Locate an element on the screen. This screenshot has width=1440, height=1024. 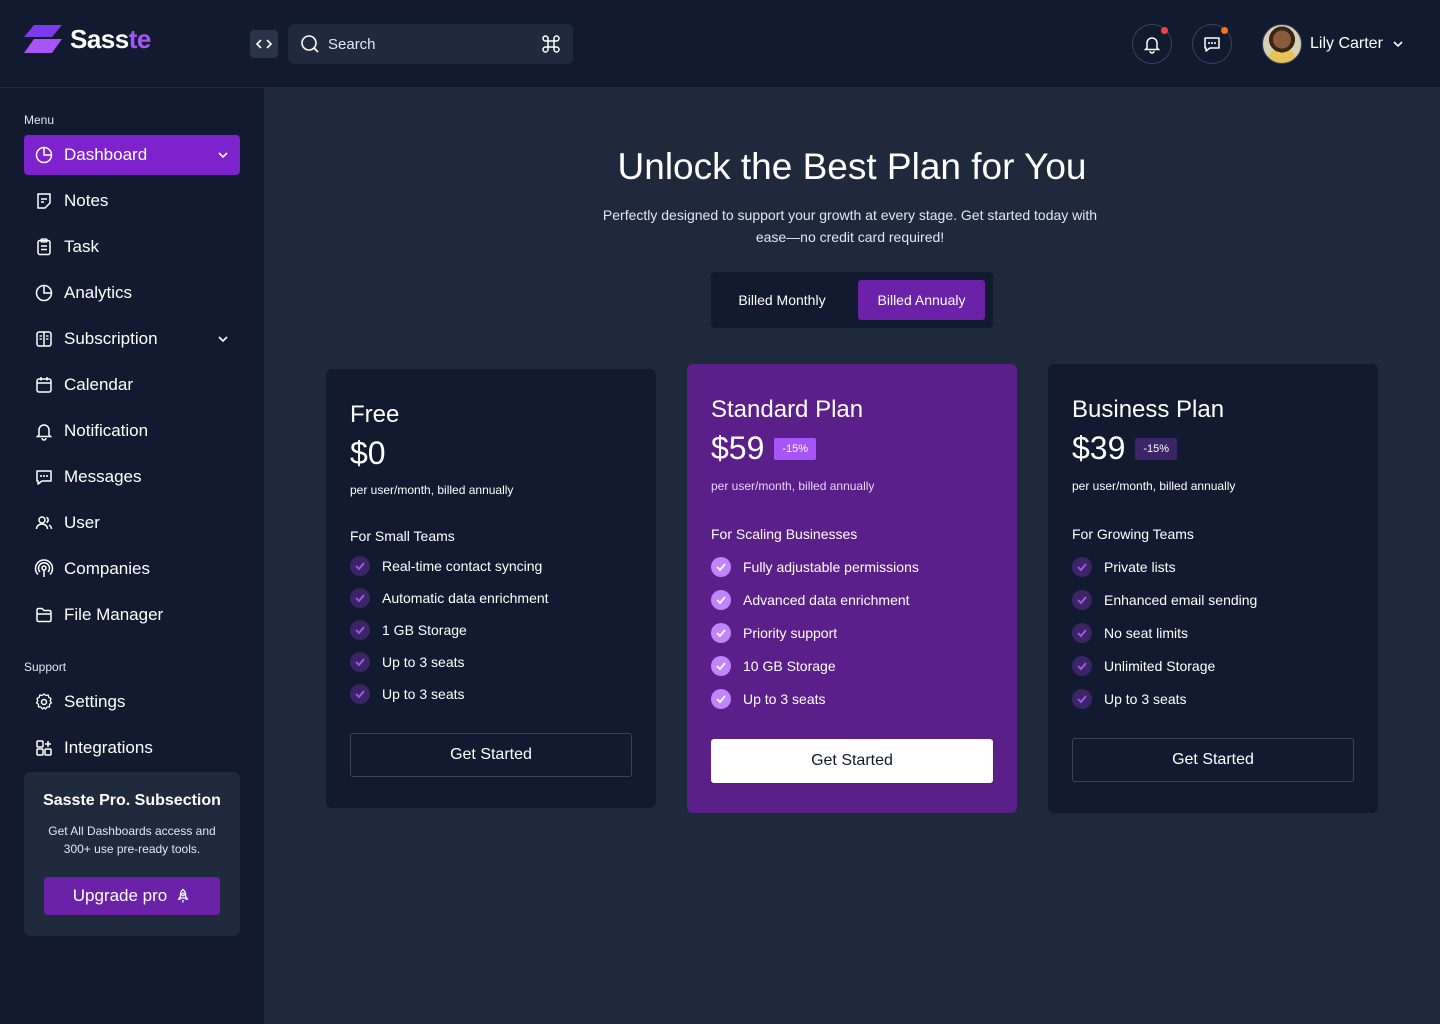
sidebar-item-label: Dashboard is located at coordinates (106, 154).